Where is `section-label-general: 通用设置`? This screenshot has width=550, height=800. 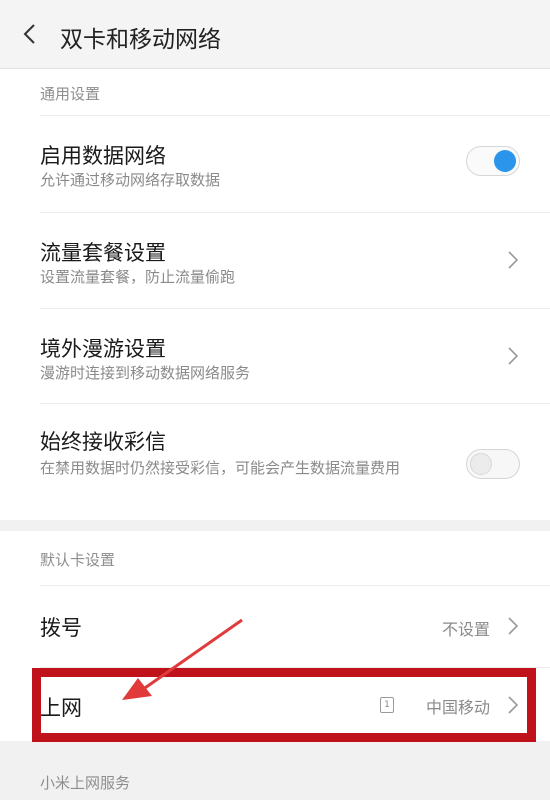 section-label-general: 通用设置 is located at coordinates (70, 94).